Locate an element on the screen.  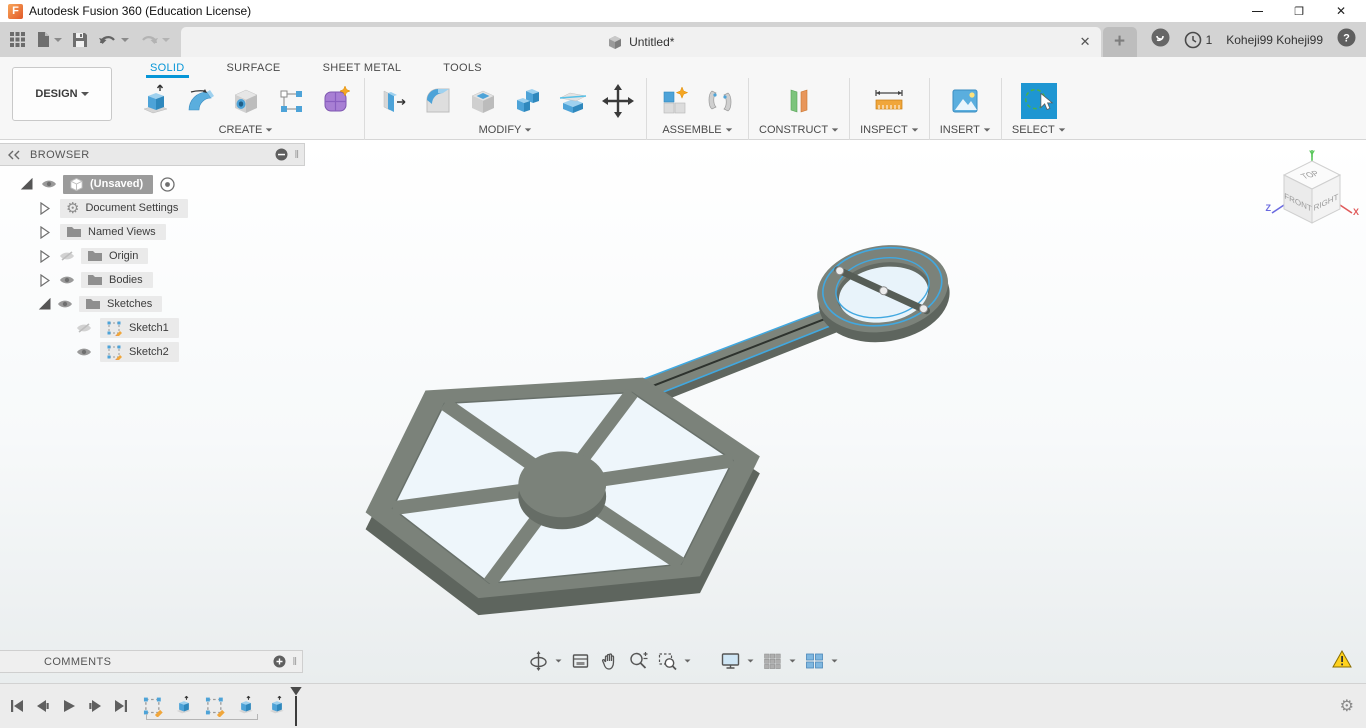
undo-button is located at coordinates (113, 40).